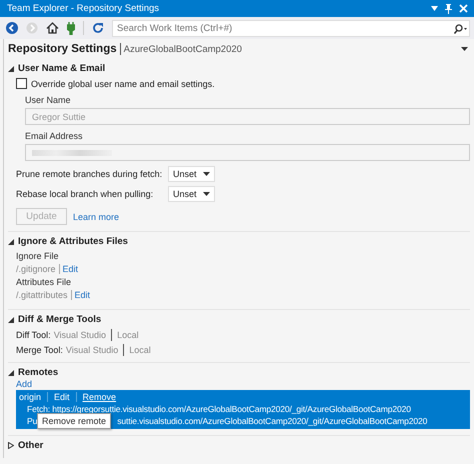  What do you see at coordinates (31, 445) in the screenshot?
I see `section-title: Other` at bounding box center [31, 445].